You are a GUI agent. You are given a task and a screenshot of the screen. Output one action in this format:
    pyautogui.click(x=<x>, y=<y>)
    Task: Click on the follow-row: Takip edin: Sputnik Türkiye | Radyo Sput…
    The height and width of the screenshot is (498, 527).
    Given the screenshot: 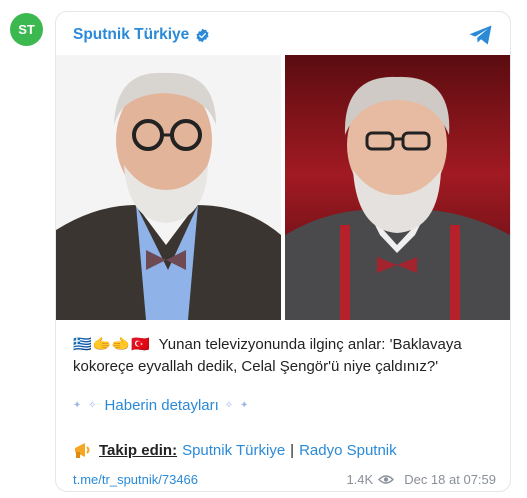 What is the action you would take?
    pyautogui.click(x=235, y=450)
    